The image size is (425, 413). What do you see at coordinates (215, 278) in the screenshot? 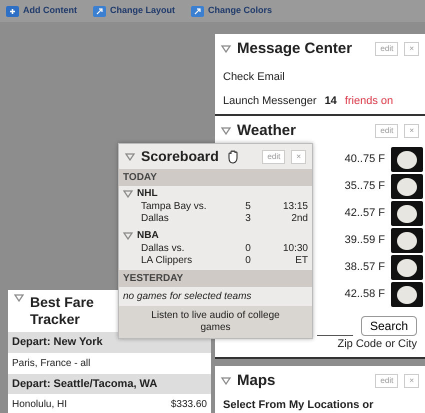
I see `section-heading: YESTERDAY` at bounding box center [215, 278].